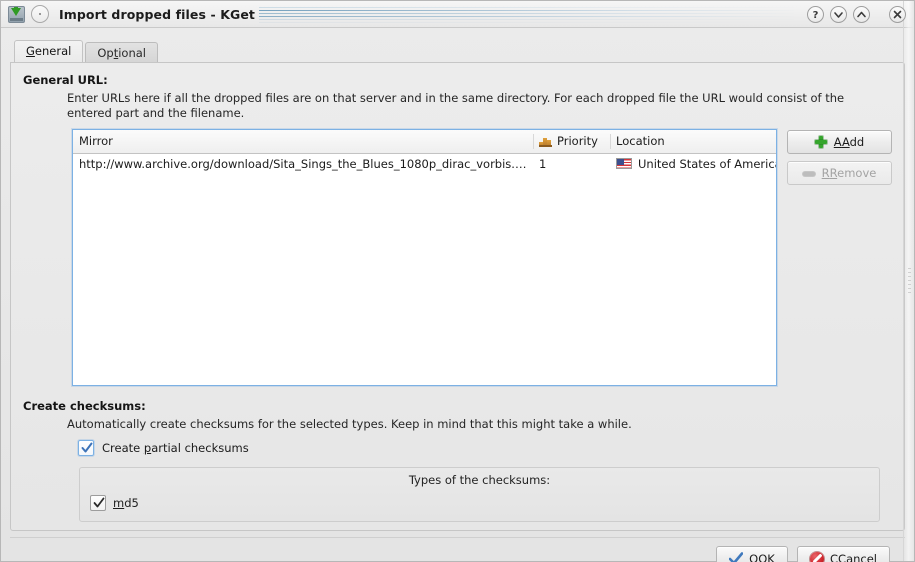 This screenshot has height=562, width=915. Describe the element at coordinates (543, 163) in the screenshot. I see `cell-priority: 1` at that location.